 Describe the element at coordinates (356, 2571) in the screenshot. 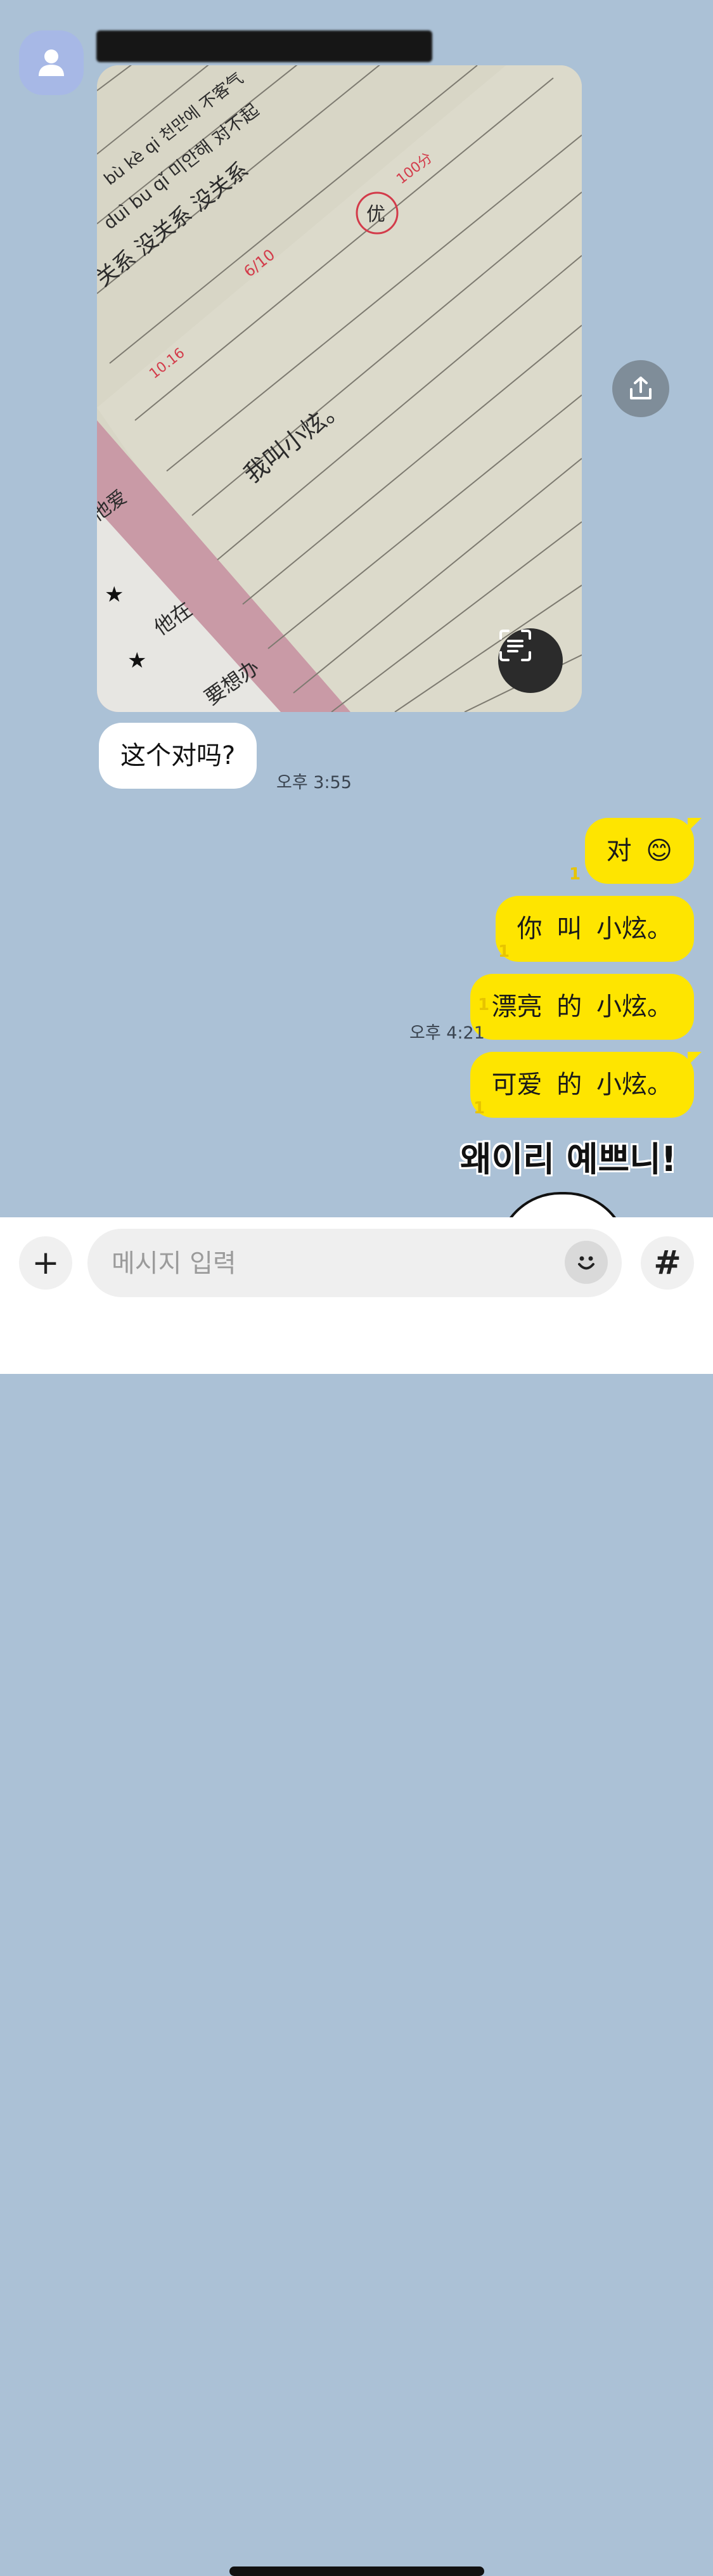

I see `home-indicator` at that location.